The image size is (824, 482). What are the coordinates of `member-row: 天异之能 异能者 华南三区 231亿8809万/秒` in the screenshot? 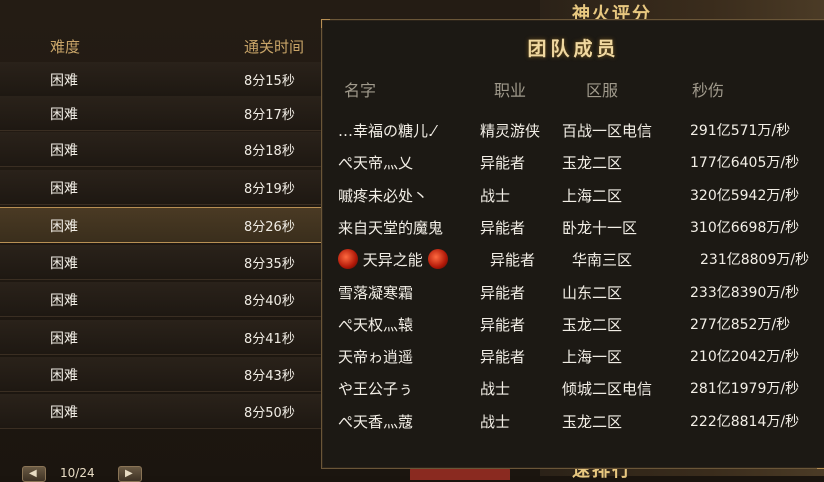 It's located at (573, 265).